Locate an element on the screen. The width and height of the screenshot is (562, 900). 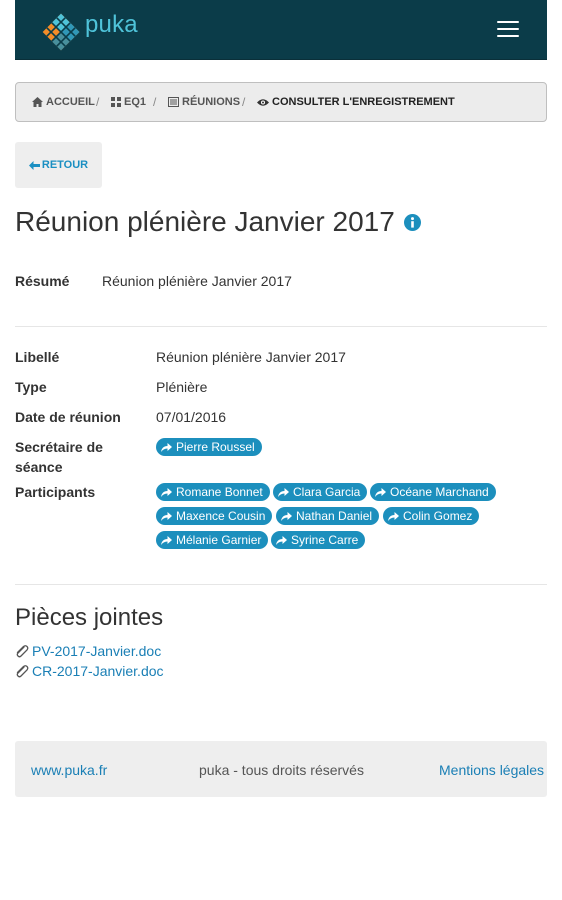
breadcrumb-item-eq1: EQ1 is located at coordinates (128, 102).